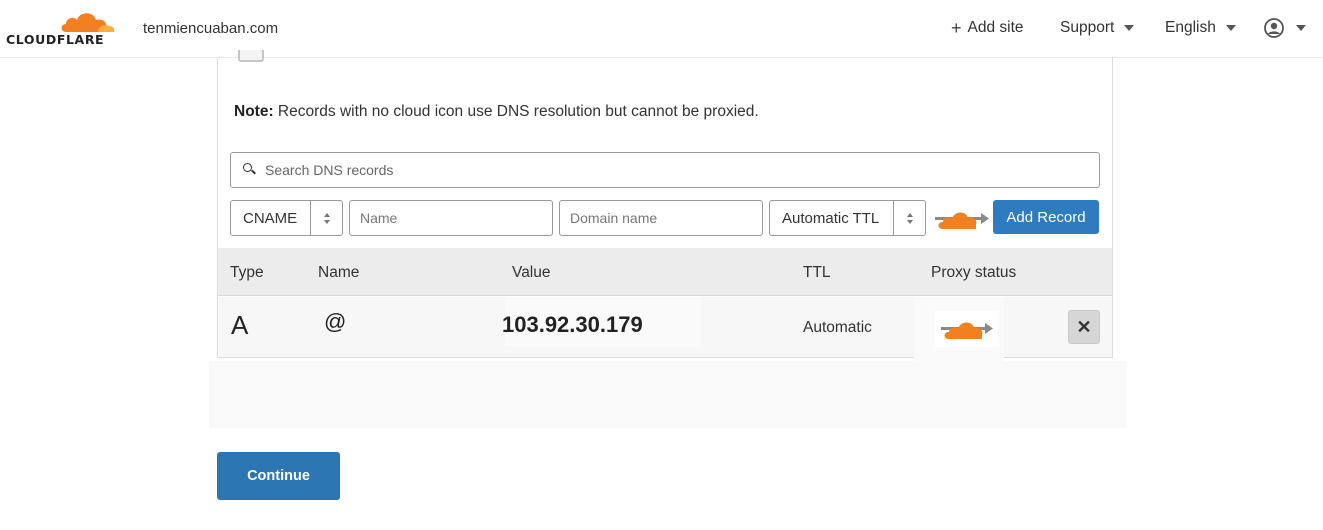 The image size is (1323, 530). I want to click on proxied-cloud-icon, so click(967, 330).